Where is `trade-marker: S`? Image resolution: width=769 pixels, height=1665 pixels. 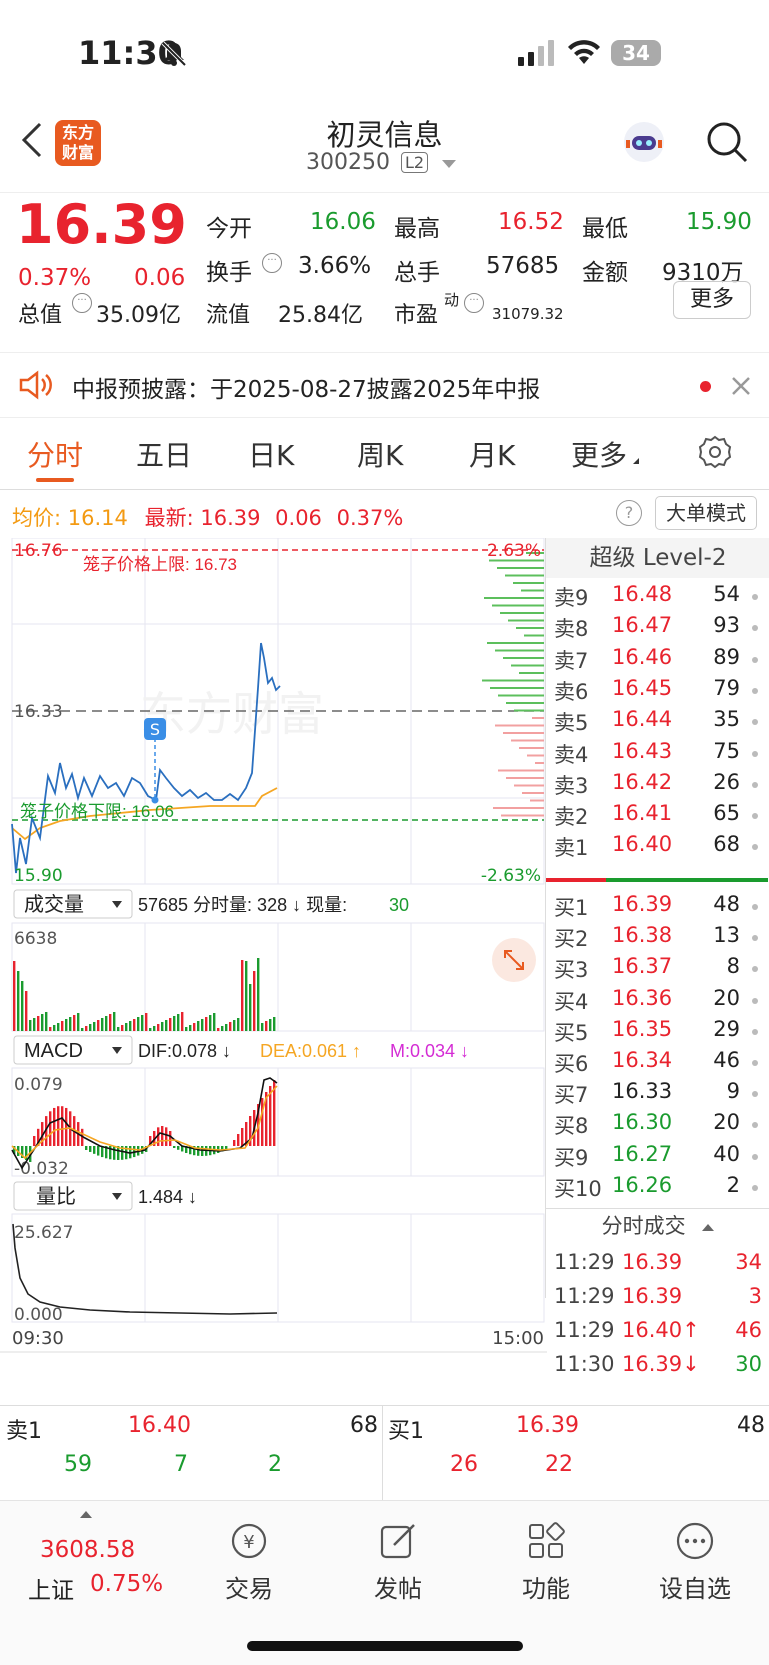
trade-marker: S is located at coordinates (155, 729).